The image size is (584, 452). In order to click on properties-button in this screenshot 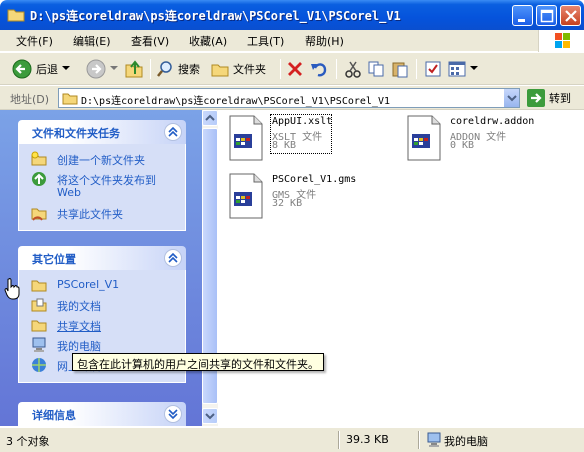, I will do `click(433, 69)`.